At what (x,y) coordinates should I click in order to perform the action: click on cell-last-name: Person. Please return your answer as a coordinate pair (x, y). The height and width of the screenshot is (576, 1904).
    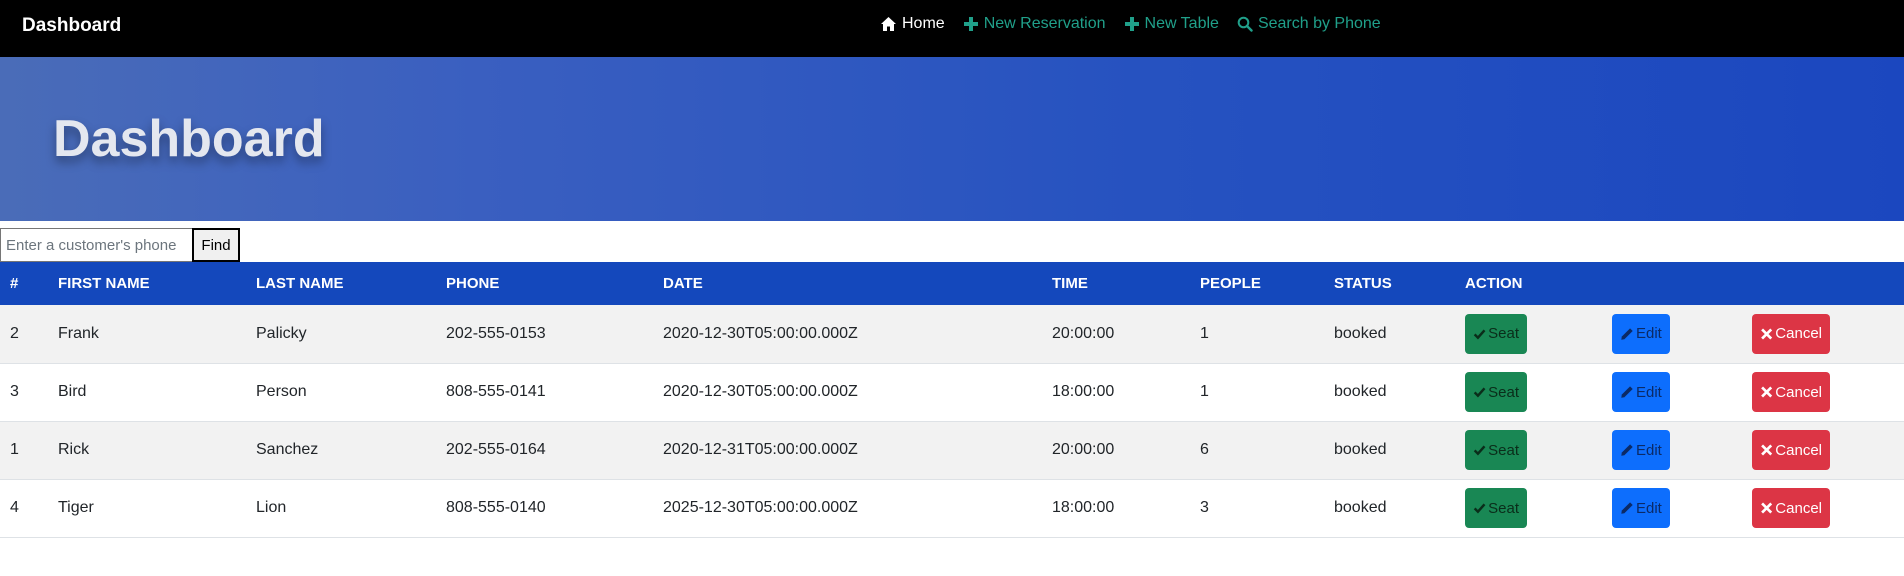
    Looking at the image, I should click on (281, 391).